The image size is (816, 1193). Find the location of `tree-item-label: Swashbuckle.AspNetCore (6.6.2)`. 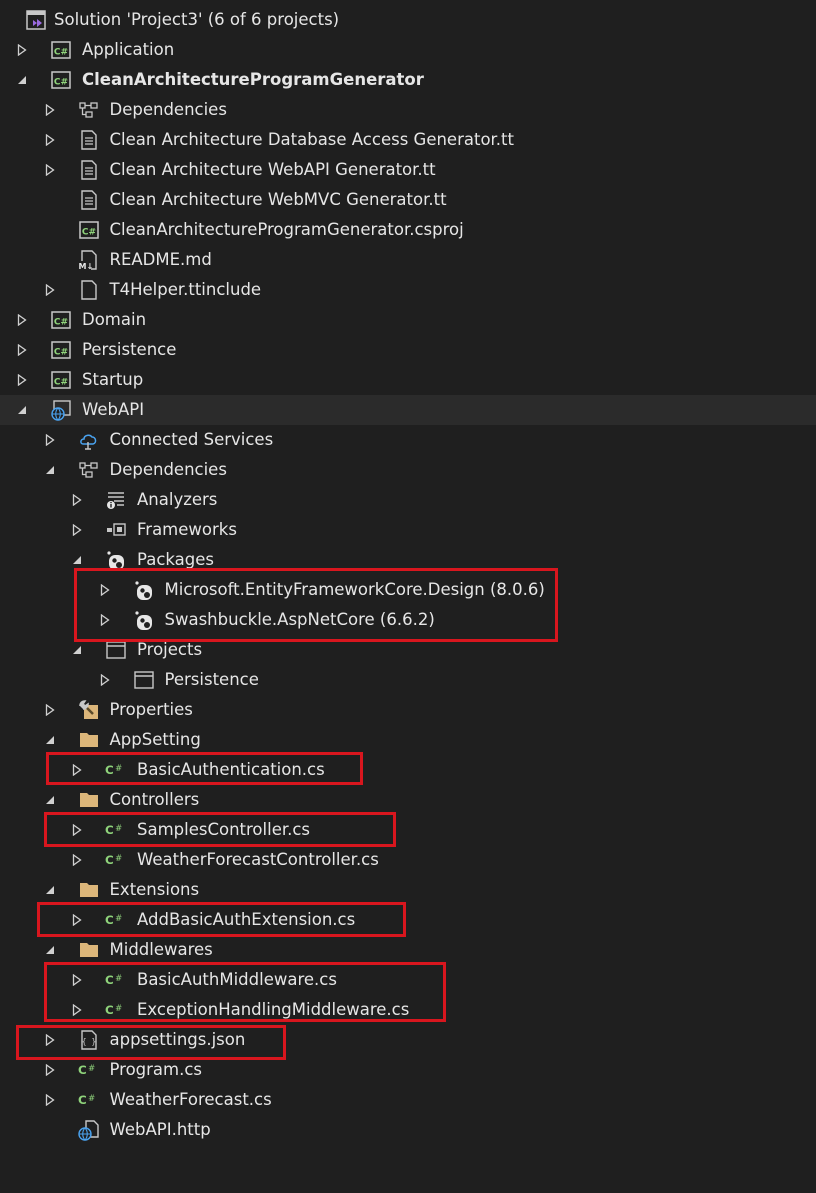

tree-item-label: Swashbuckle.AspNetCore (6.6.2) is located at coordinates (299, 619).